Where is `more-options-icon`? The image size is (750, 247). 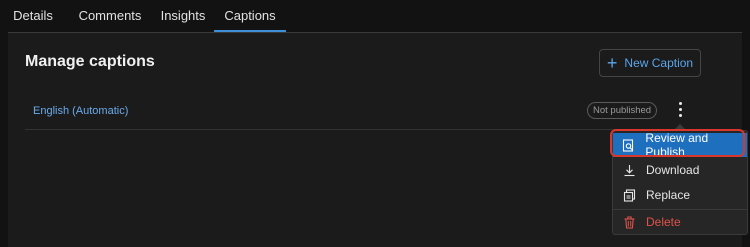 more-options-icon is located at coordinates (681, 110).